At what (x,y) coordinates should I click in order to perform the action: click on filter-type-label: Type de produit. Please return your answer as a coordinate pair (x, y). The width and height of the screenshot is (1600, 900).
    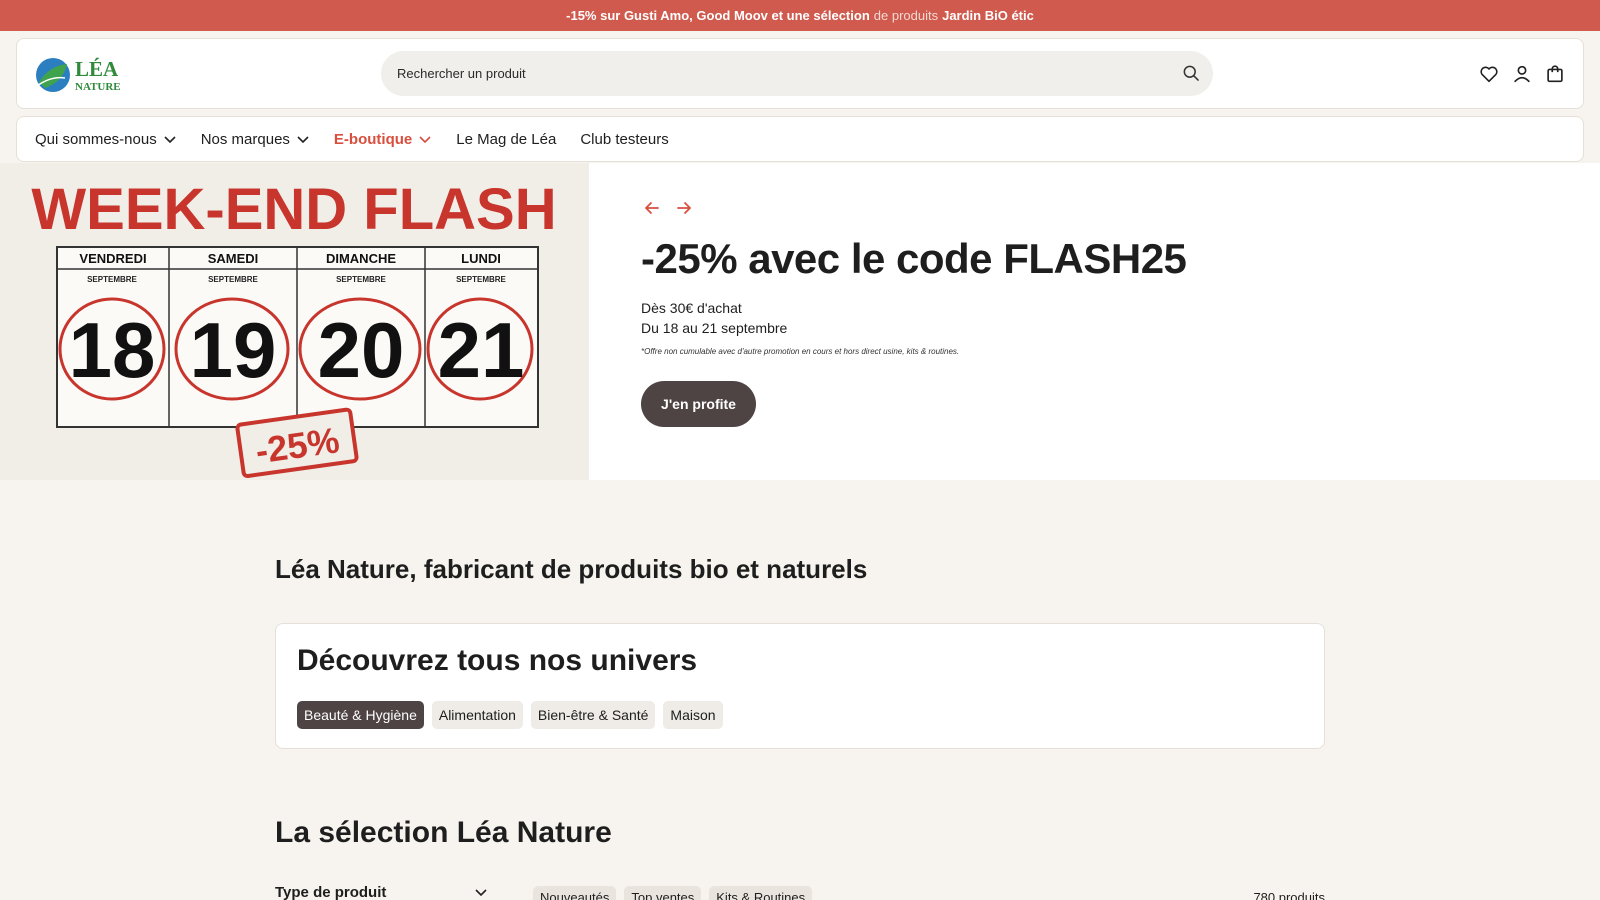
    Looking at the image, I should click on (330, 892).